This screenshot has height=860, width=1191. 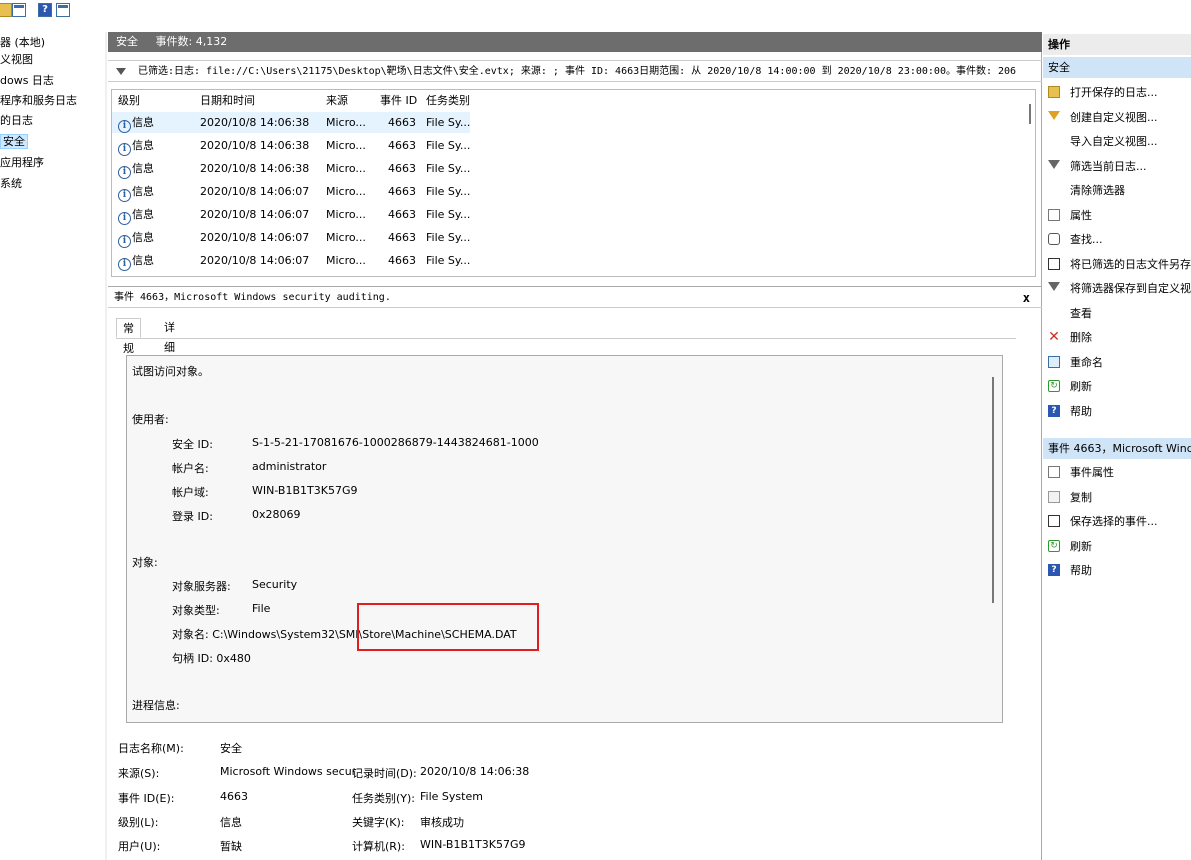 I want to click on meta-logged-label: 记录时间(D):, so click(x=384, y=773).